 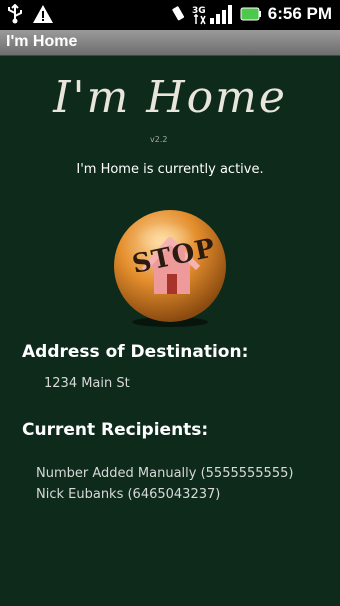 I want to click on battery-icon, so click(x=251, y=14).